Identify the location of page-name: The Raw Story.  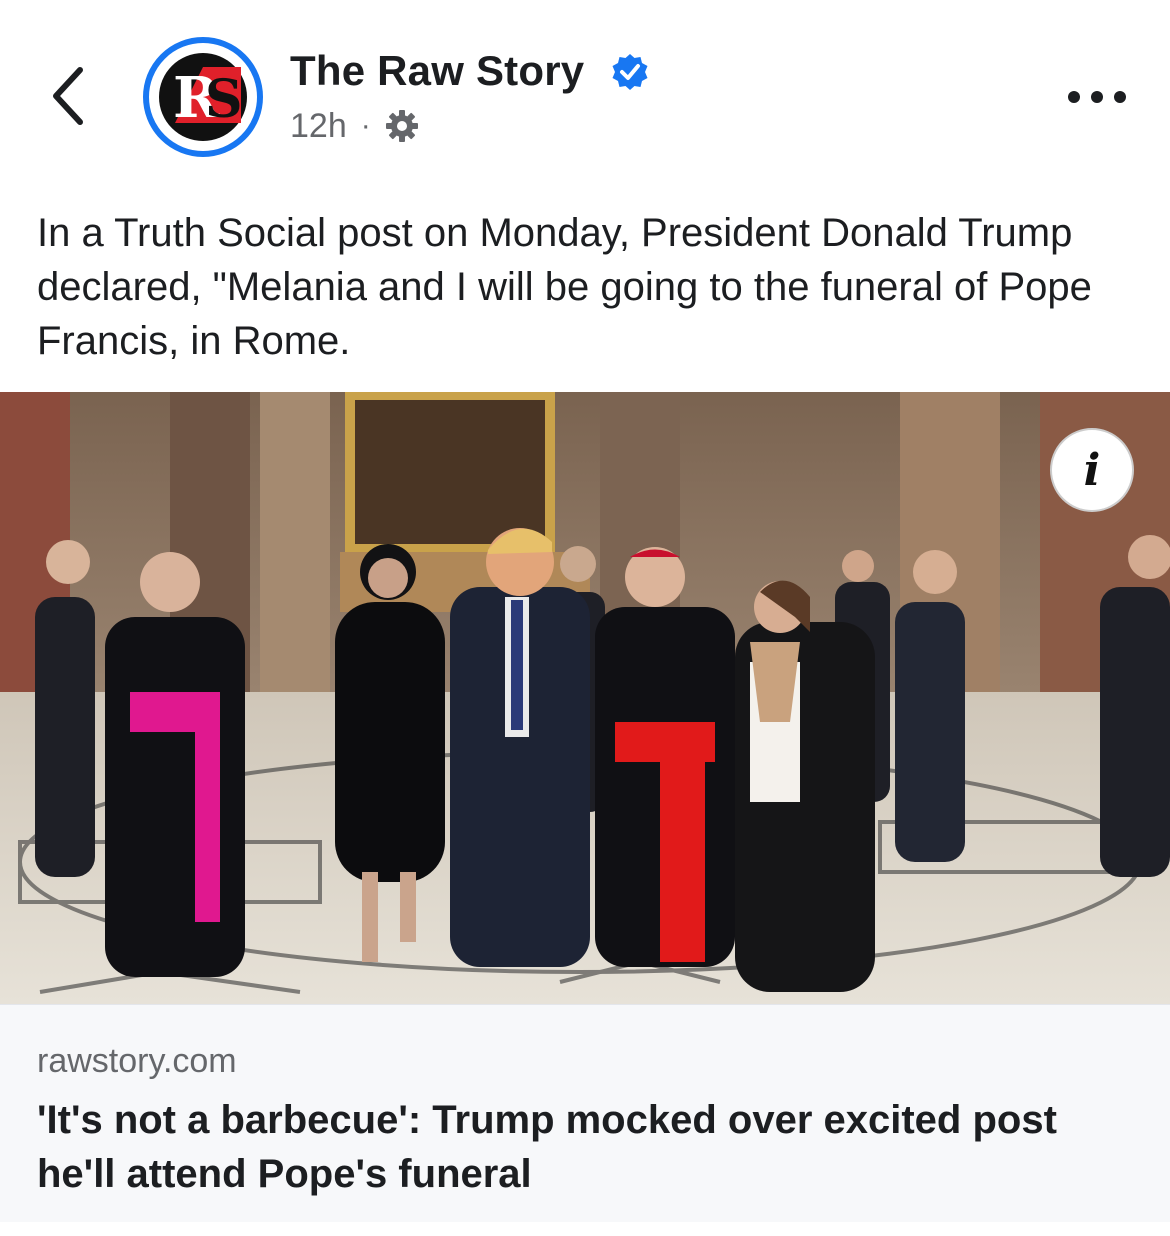
(437, 71).